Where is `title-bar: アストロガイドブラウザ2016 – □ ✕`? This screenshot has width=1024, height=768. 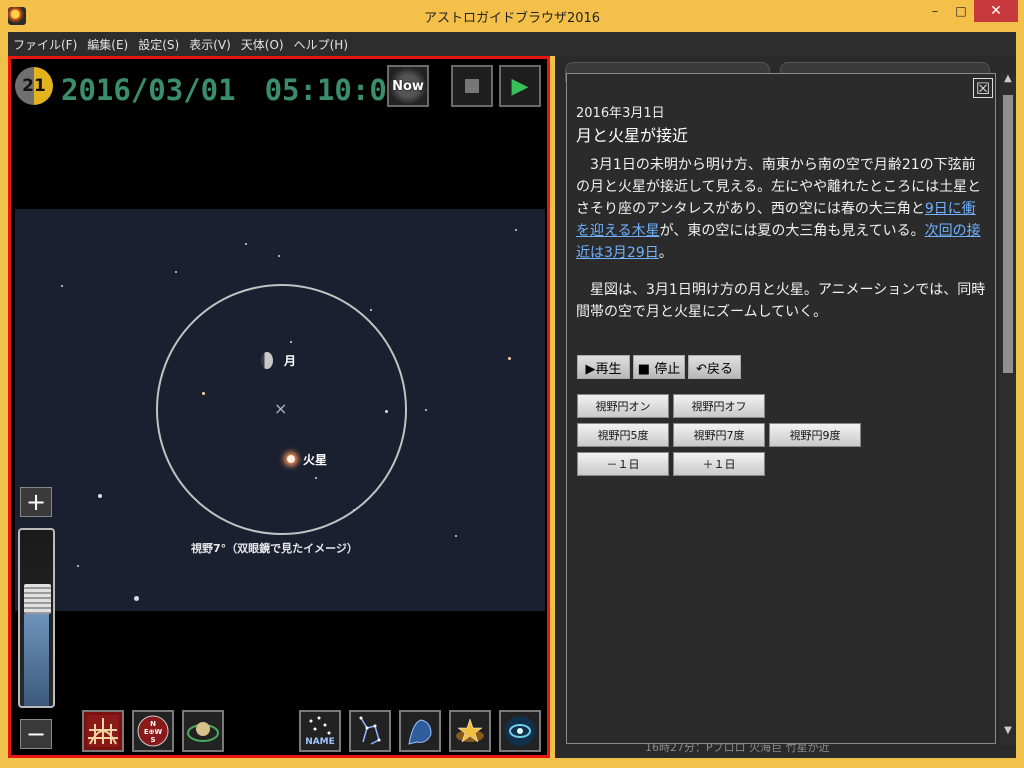
title-bar: アストロガイドブラウザ2016 – □ ✕ is located at coordinates (512, 16).